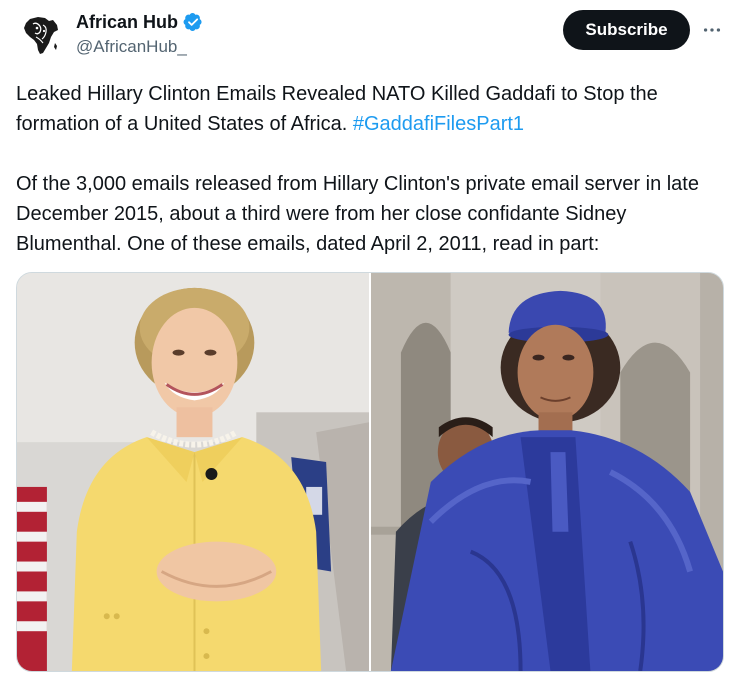  Describe the element at coordinates (193, 22) in the screenshot. I see `verified-badge-icon` at that location.